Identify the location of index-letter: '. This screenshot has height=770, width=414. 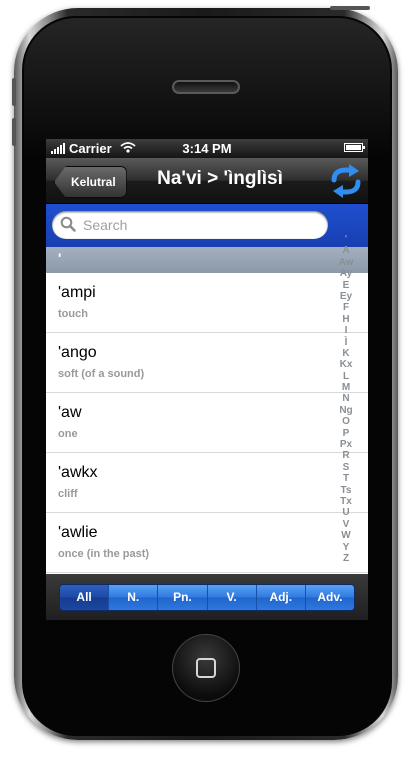
(346, 239).